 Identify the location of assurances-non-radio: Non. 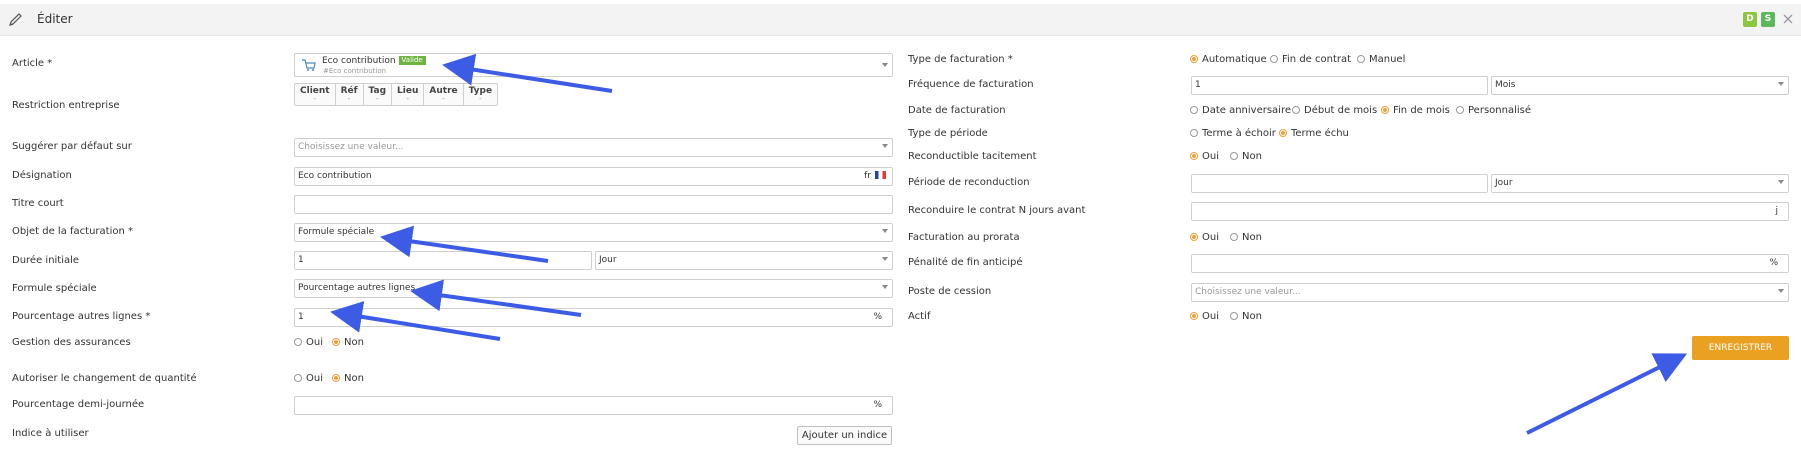
(348, 342).